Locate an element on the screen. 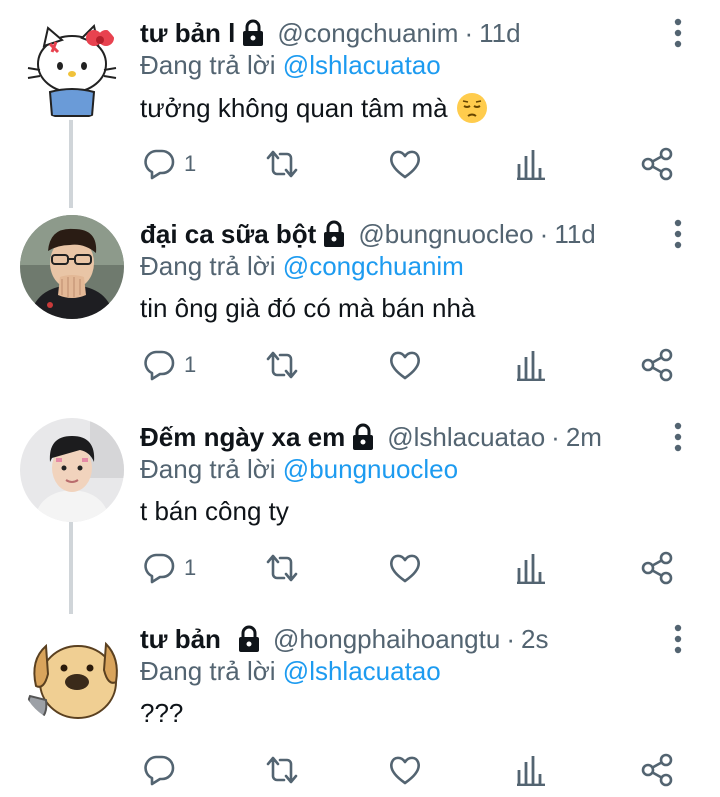 The width and height of the screenshot is (720, 797). avatar-dog is located at coordinates (72, 672).